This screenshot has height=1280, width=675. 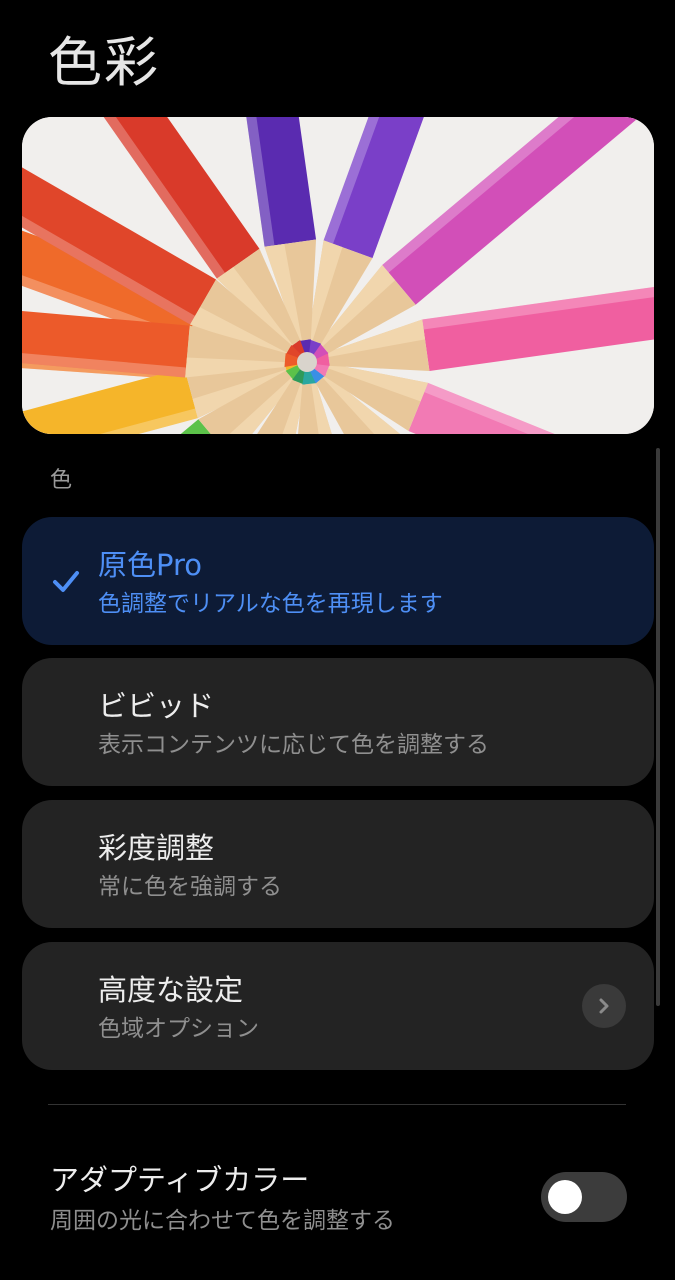 What do you see at coordinates (66, 581) in the screenshot?
I see `checkmark-icon` at bounding box center [66, 581].